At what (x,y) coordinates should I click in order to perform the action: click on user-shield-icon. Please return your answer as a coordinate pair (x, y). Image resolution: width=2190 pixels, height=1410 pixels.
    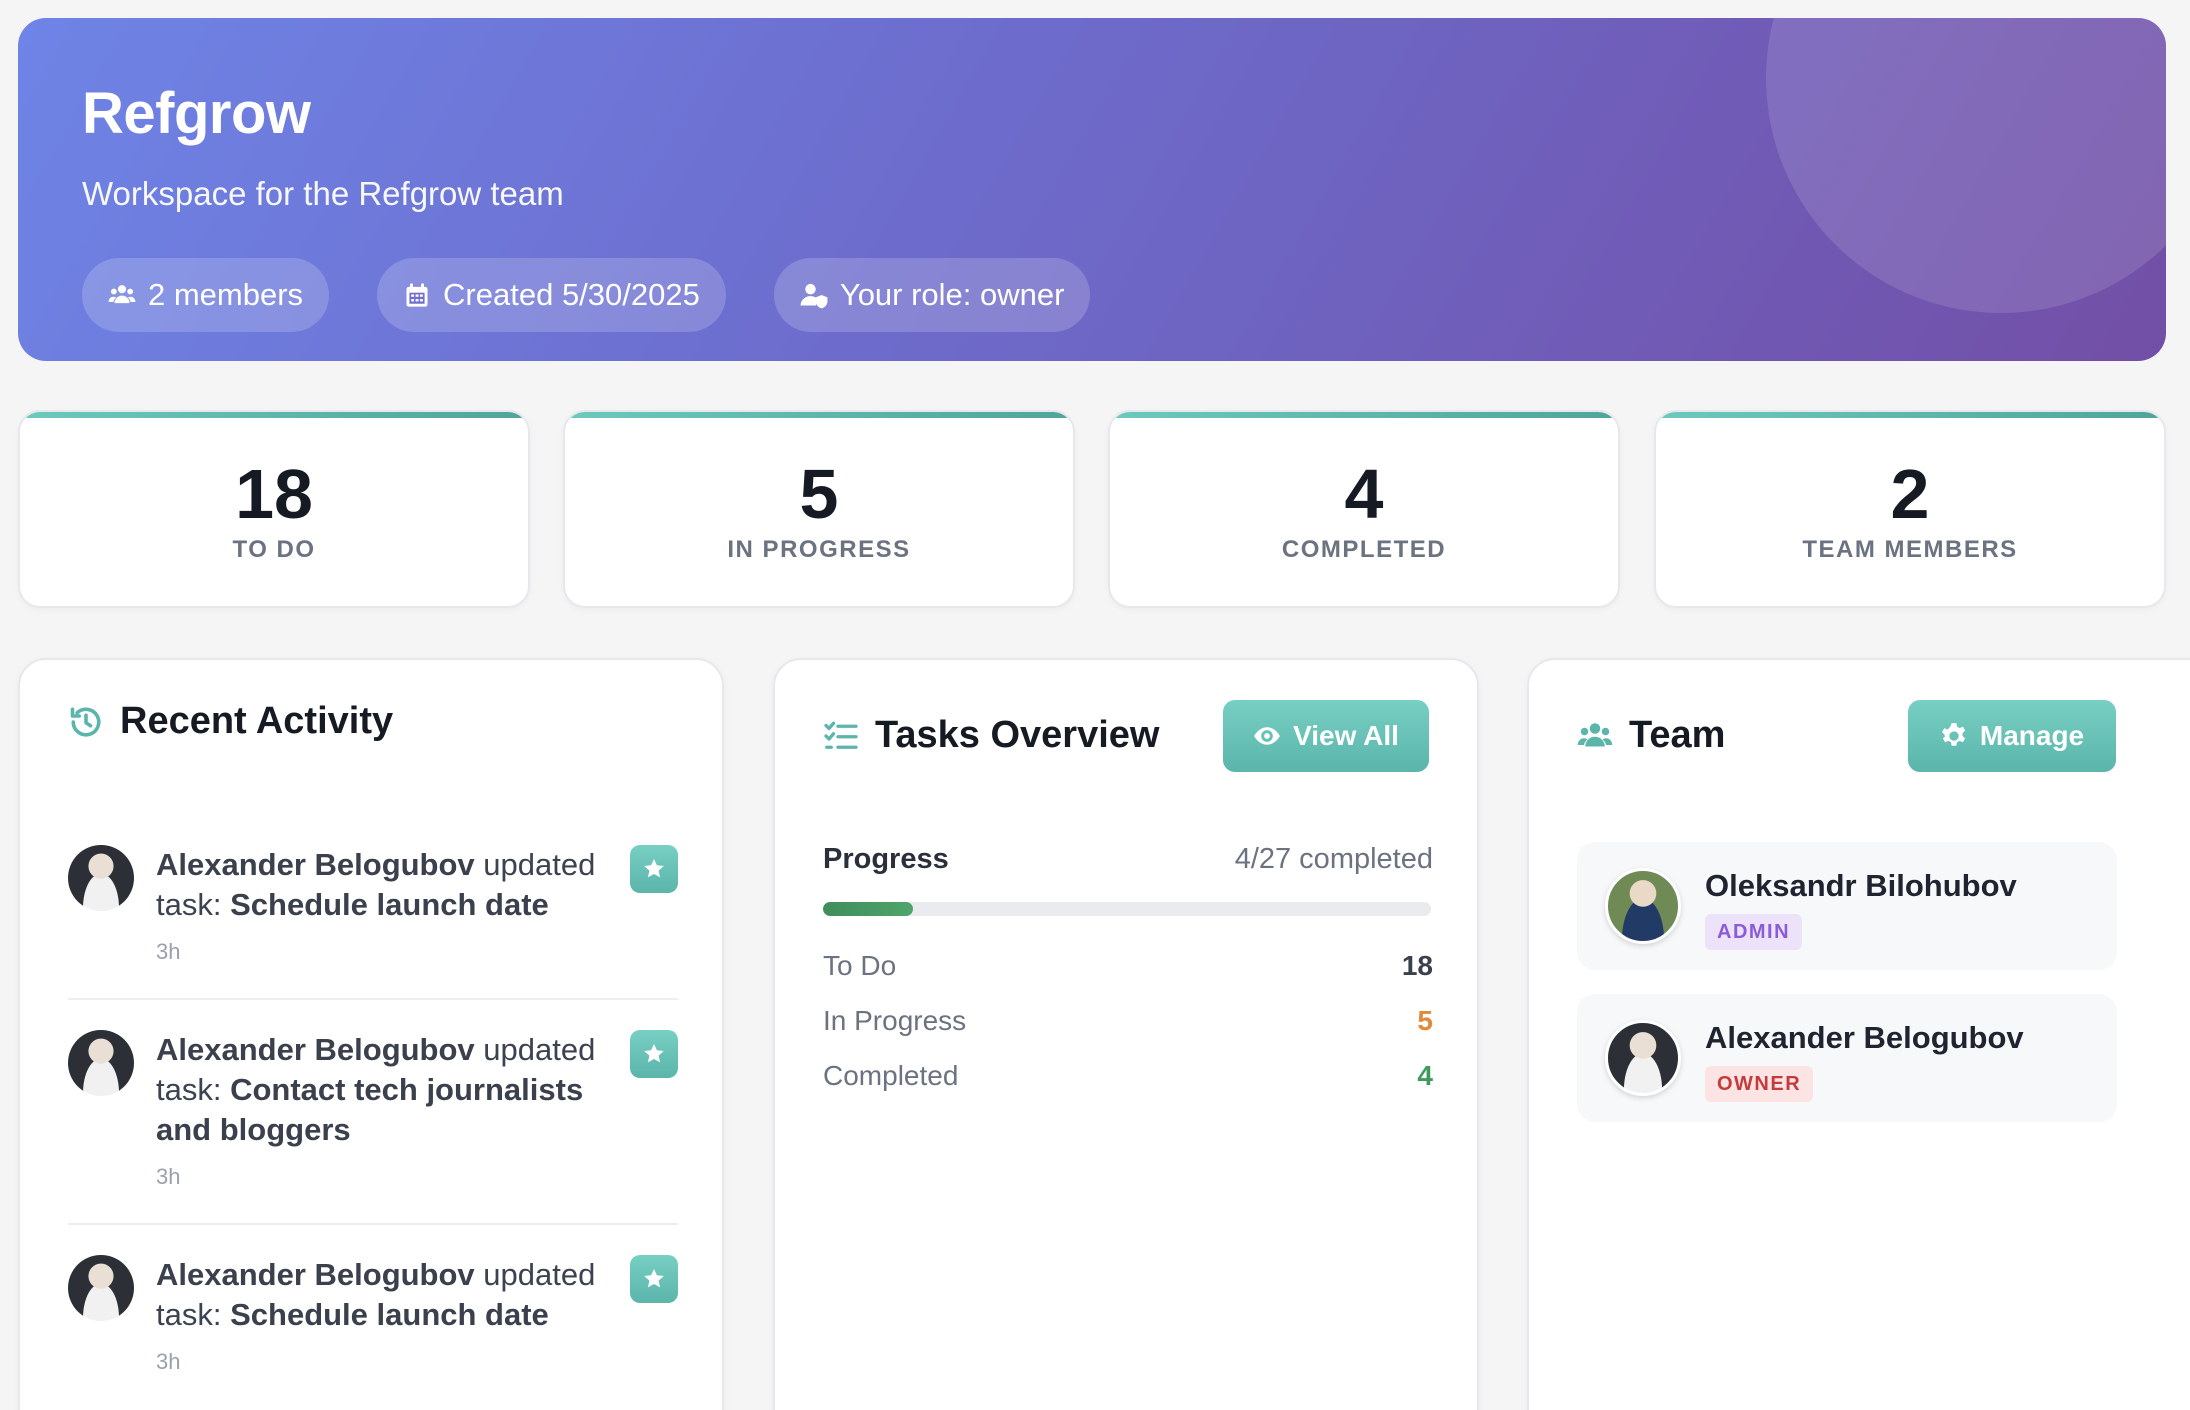
    Looking at the image, I should click on (814, 296).